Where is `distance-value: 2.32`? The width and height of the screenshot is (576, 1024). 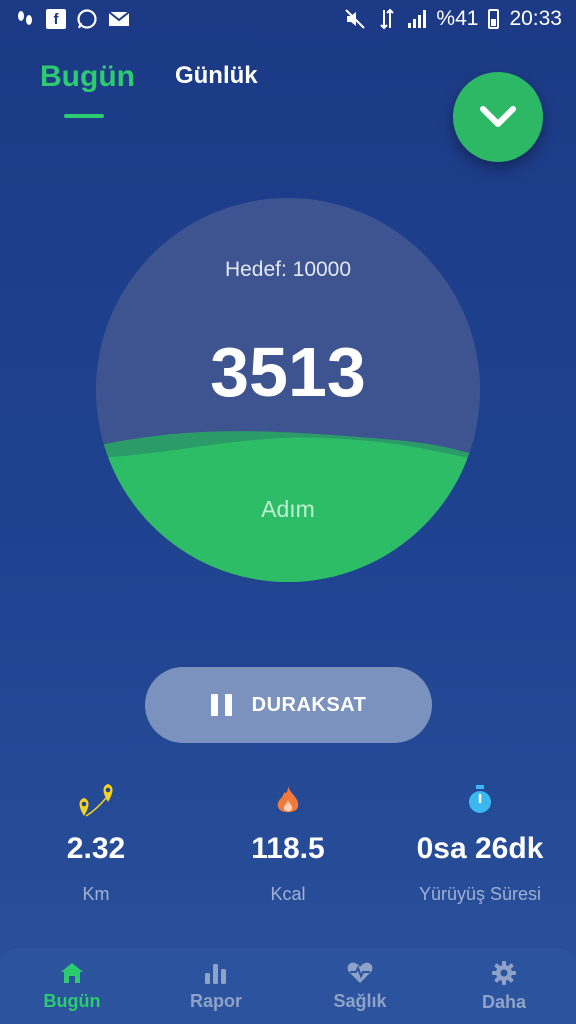 distance-value: 2.32 is located at coordinates (96, 848).